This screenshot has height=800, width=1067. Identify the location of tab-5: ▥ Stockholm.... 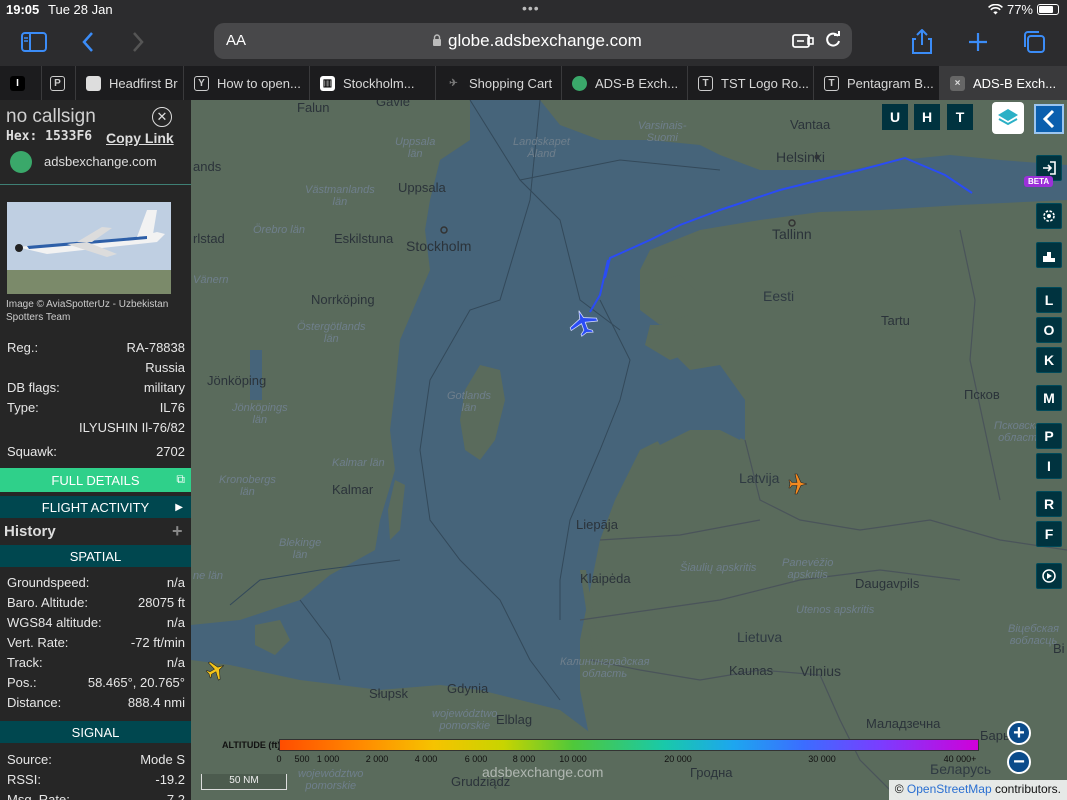
(373, 83).